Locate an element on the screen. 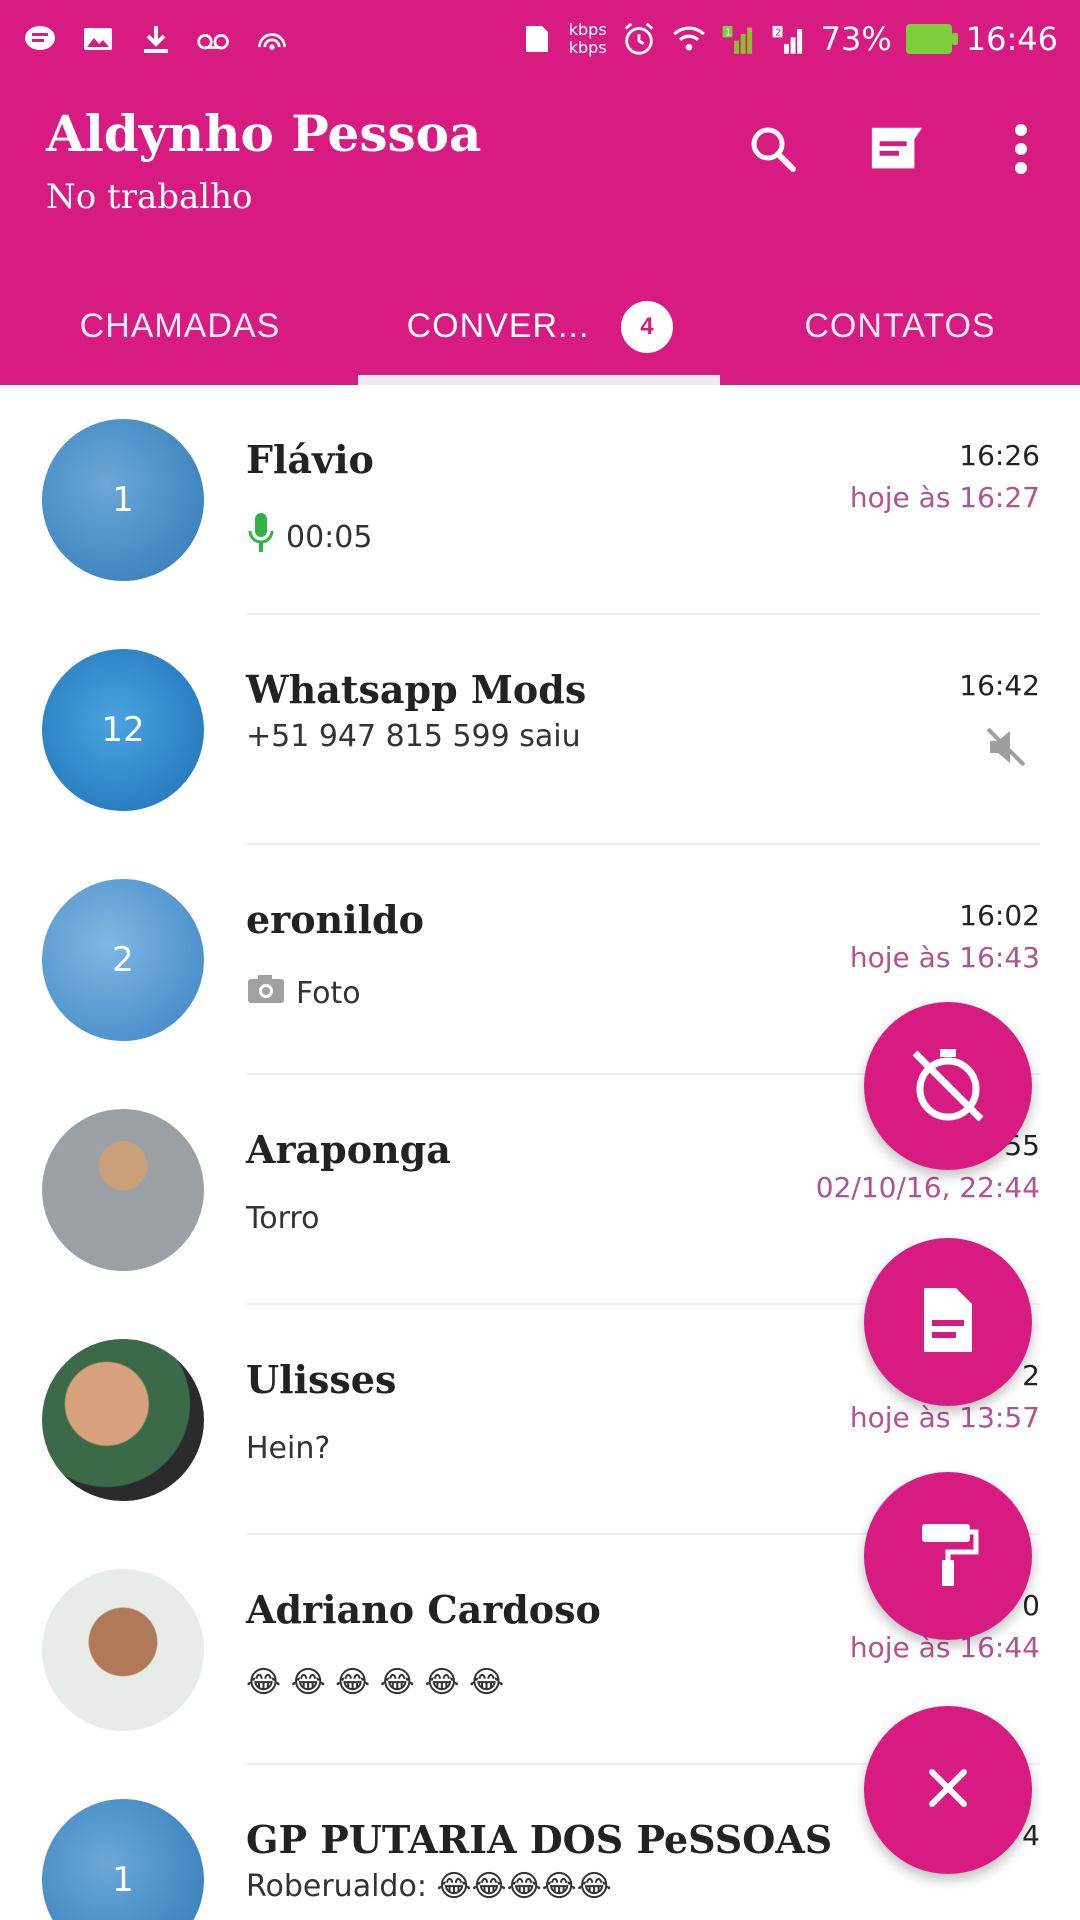 This screenshot has height=1920, width=1080. chat-preview: +51 947 815 599 saiu is located at coordinates (413, 736).